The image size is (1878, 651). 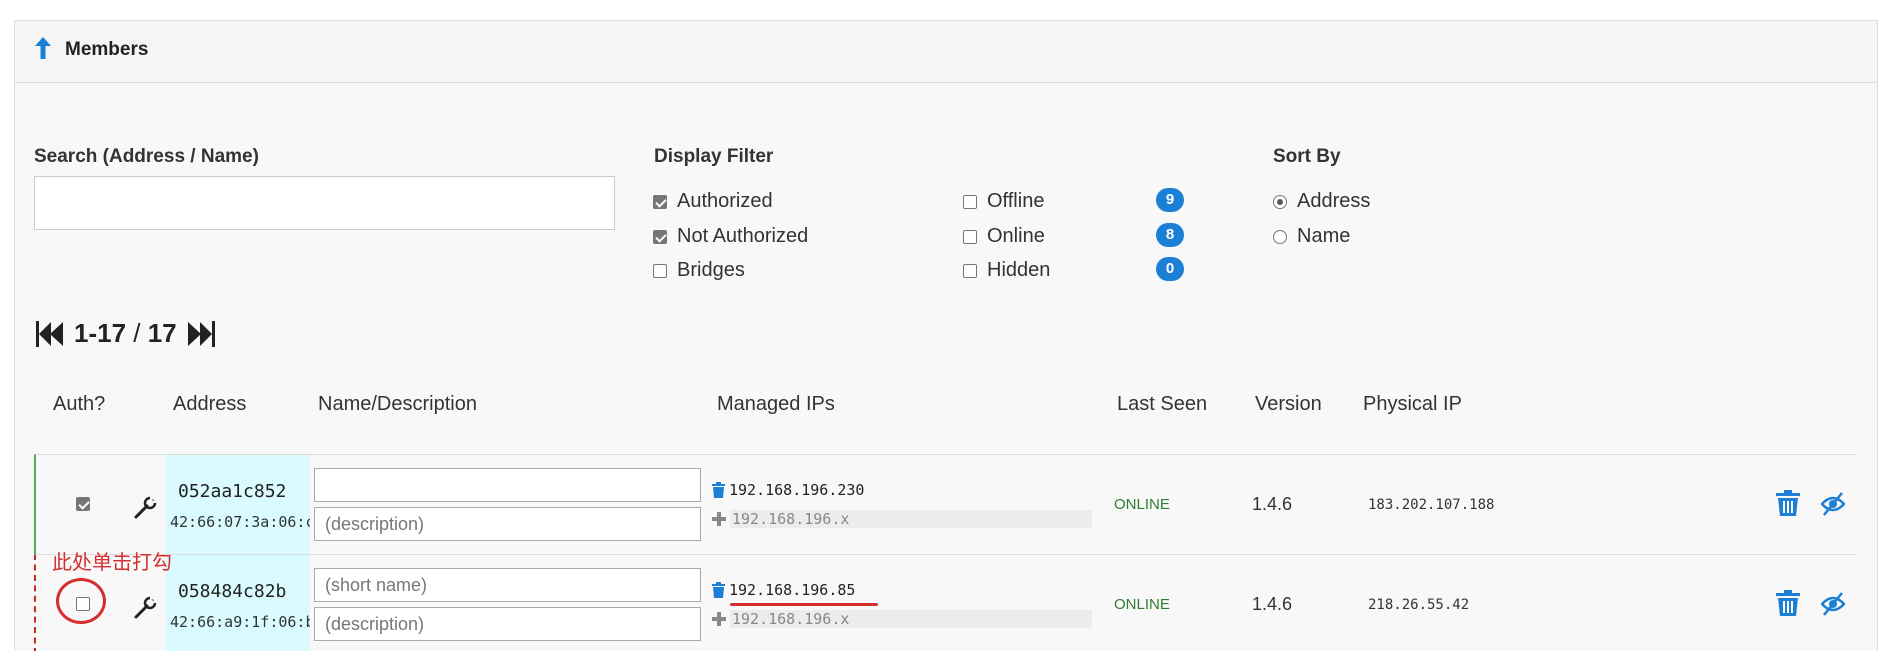 What do you see at coordinates (1280, 201) in the screenshot?
I see `sort-address-radio` at bounding box center [1280, 201].